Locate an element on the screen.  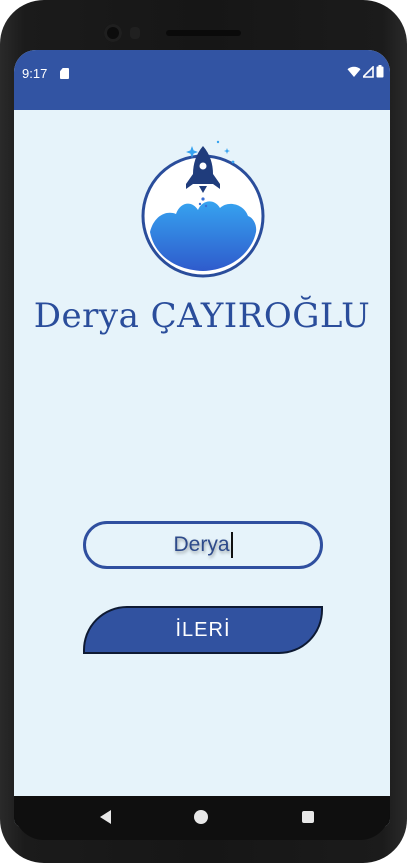
earpiece-speaker is located at coordinates (203, 33).